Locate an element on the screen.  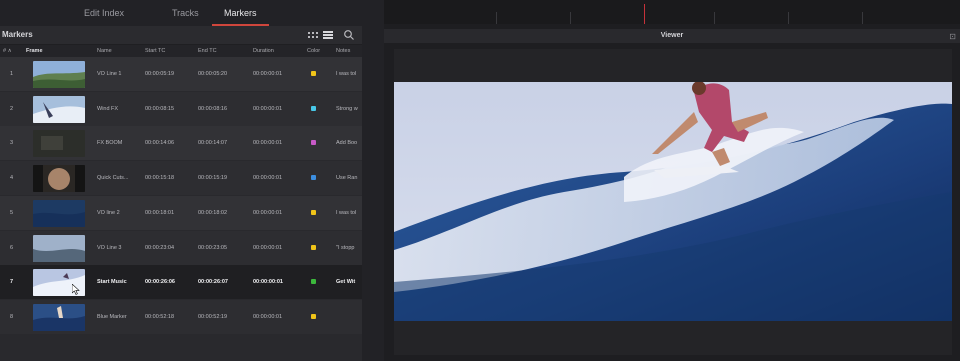
row-number: 5 is located at coordinates (12, 212).